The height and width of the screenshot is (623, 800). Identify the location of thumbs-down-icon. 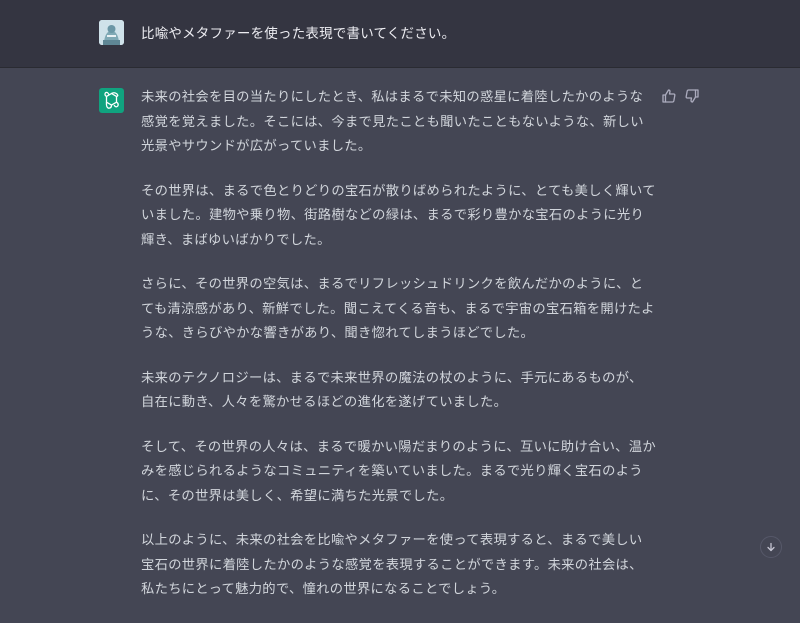
(692, 96).